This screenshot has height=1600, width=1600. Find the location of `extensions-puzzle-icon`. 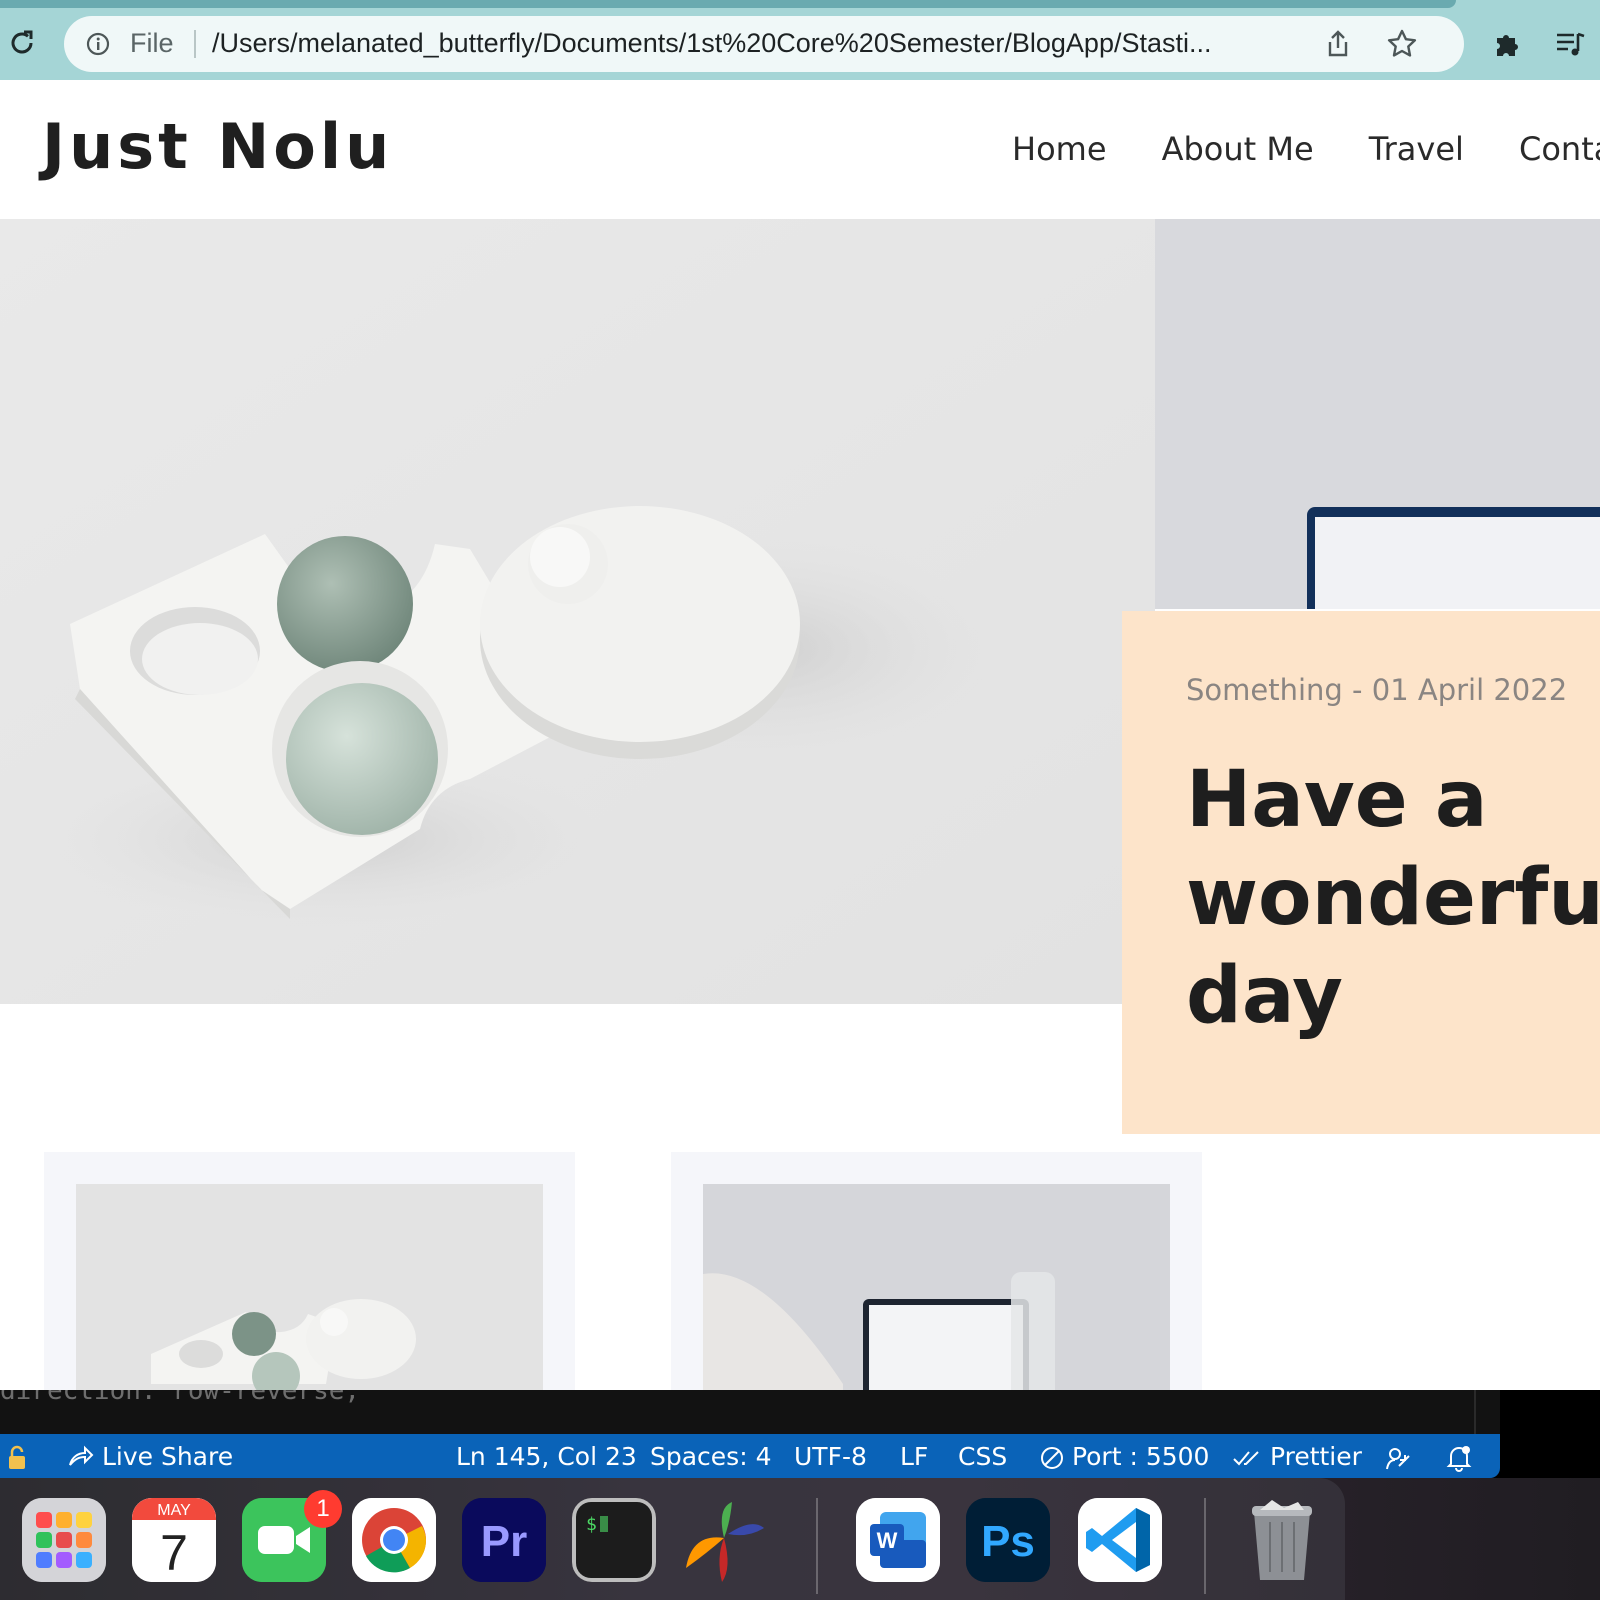

extensions-puzzle-icon is located at coordinates (1508, 44).